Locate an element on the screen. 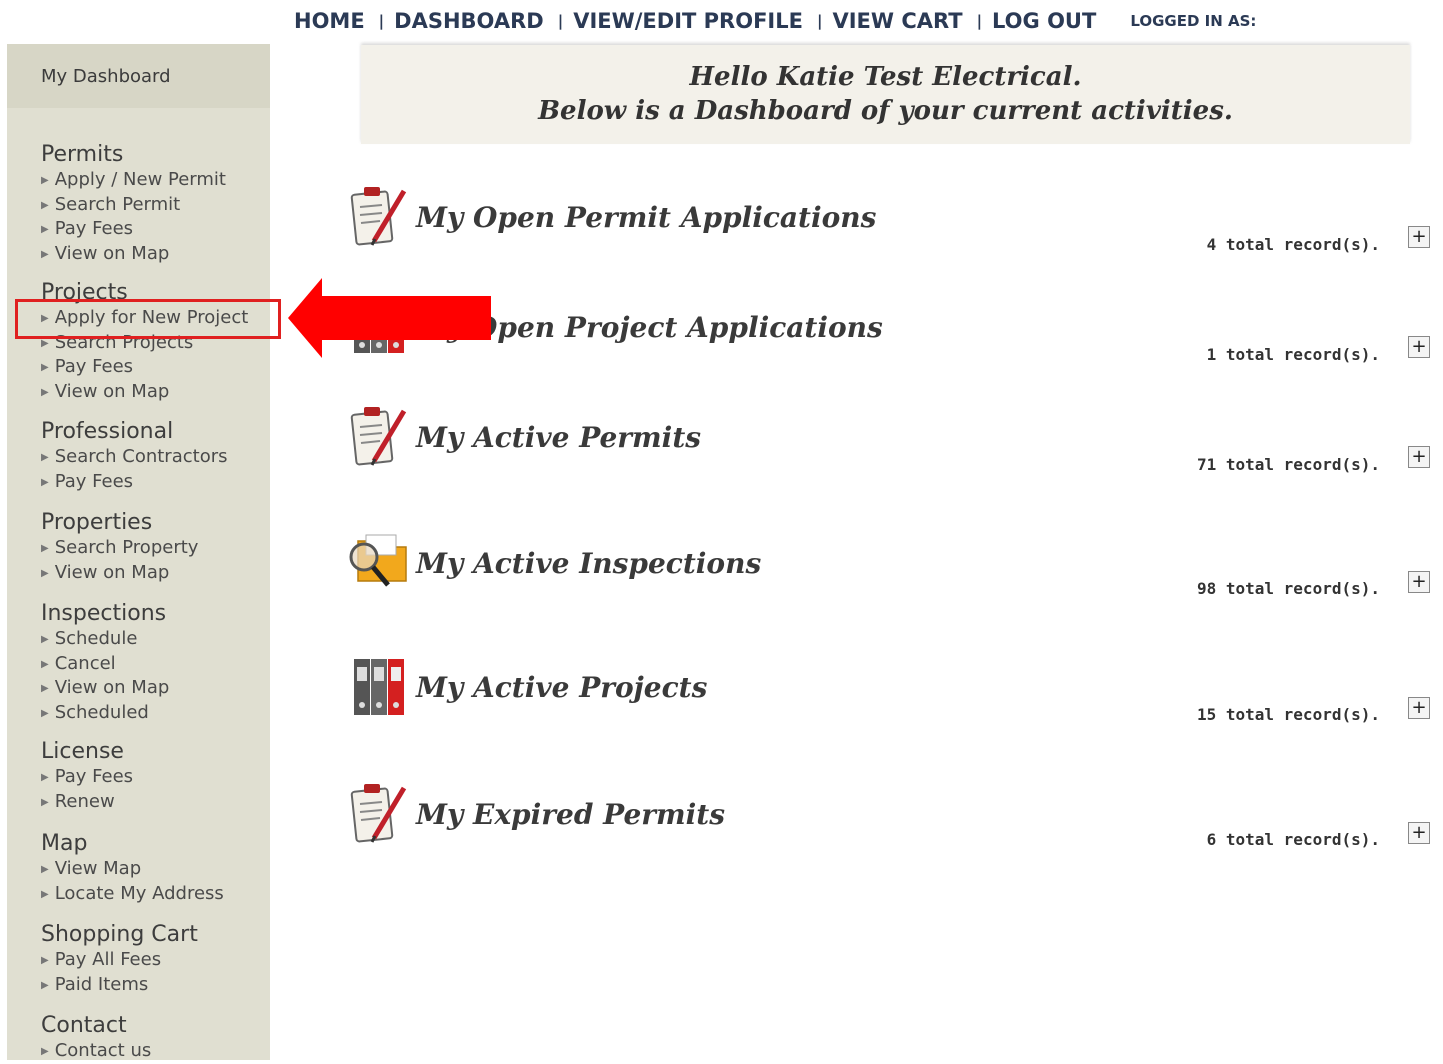 The image size is (1443, 1064). sidebar-group-properties: Properties ▶ Search Property ▶ View on Map is located at coordinates (119, 547).